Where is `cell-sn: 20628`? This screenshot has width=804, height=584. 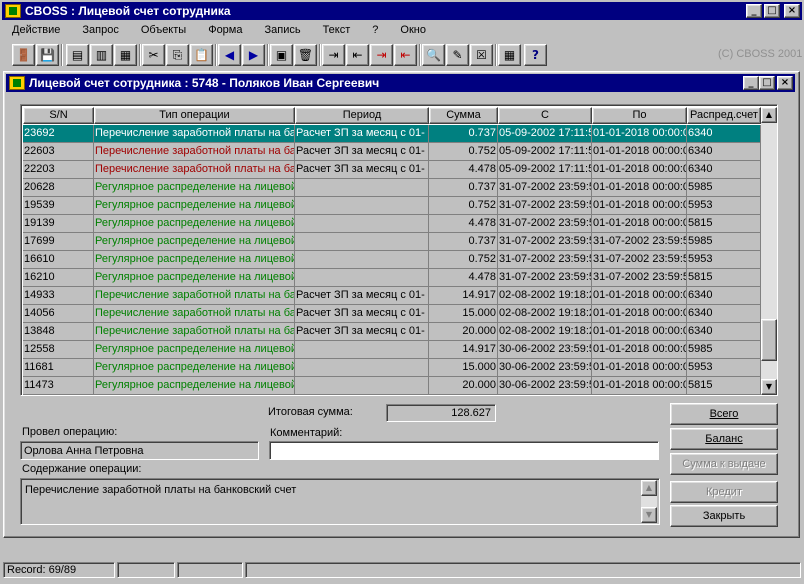
cell-sn: 20628 is located at coordinates (58, 188).